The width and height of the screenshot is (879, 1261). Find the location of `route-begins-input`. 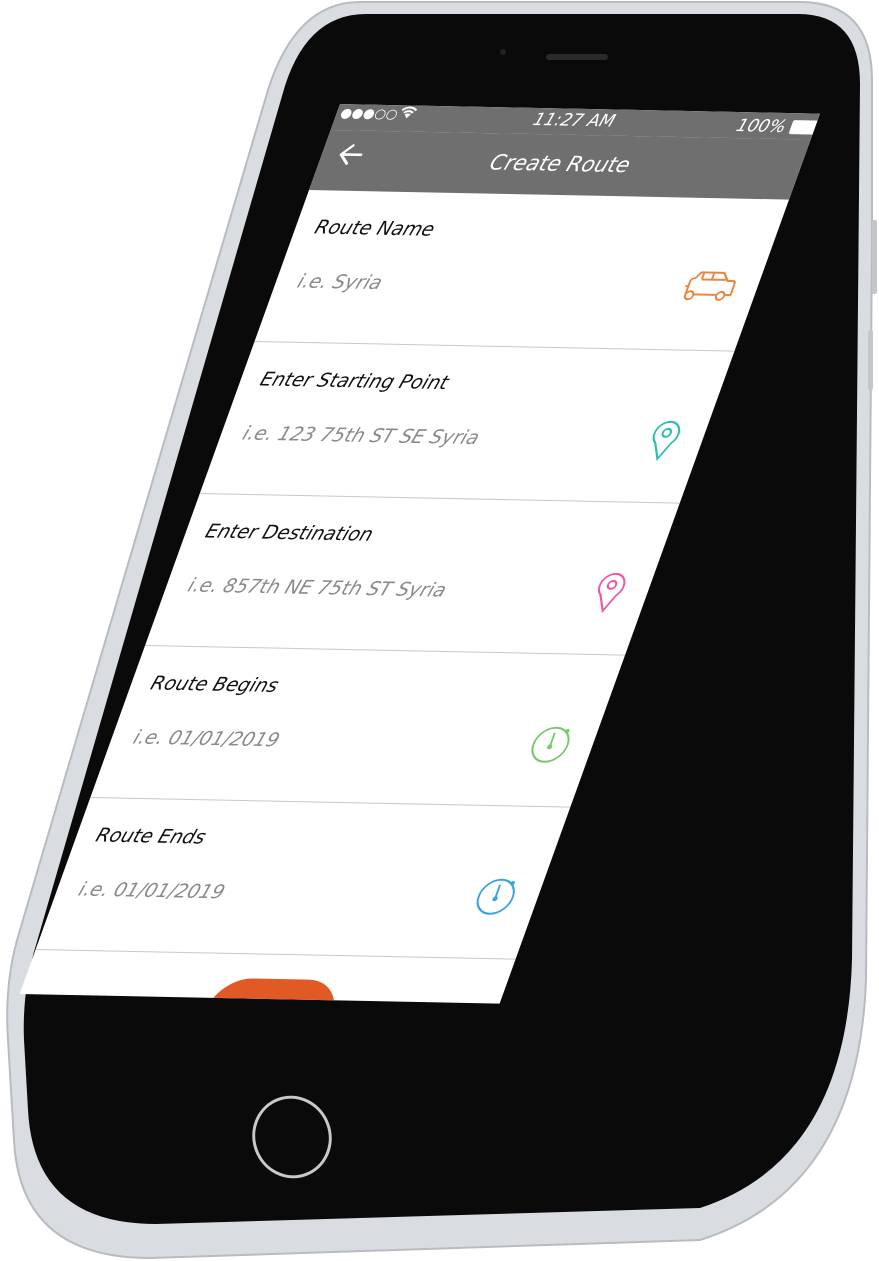

route-begins-input is located at coordinates (324, 741).